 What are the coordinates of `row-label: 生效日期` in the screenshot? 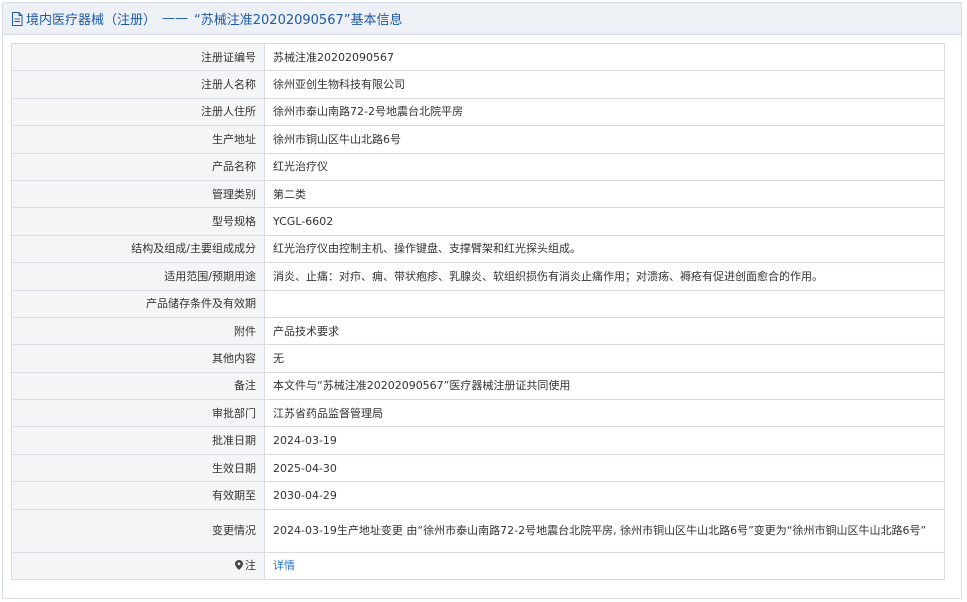 It's located at (138, 468).